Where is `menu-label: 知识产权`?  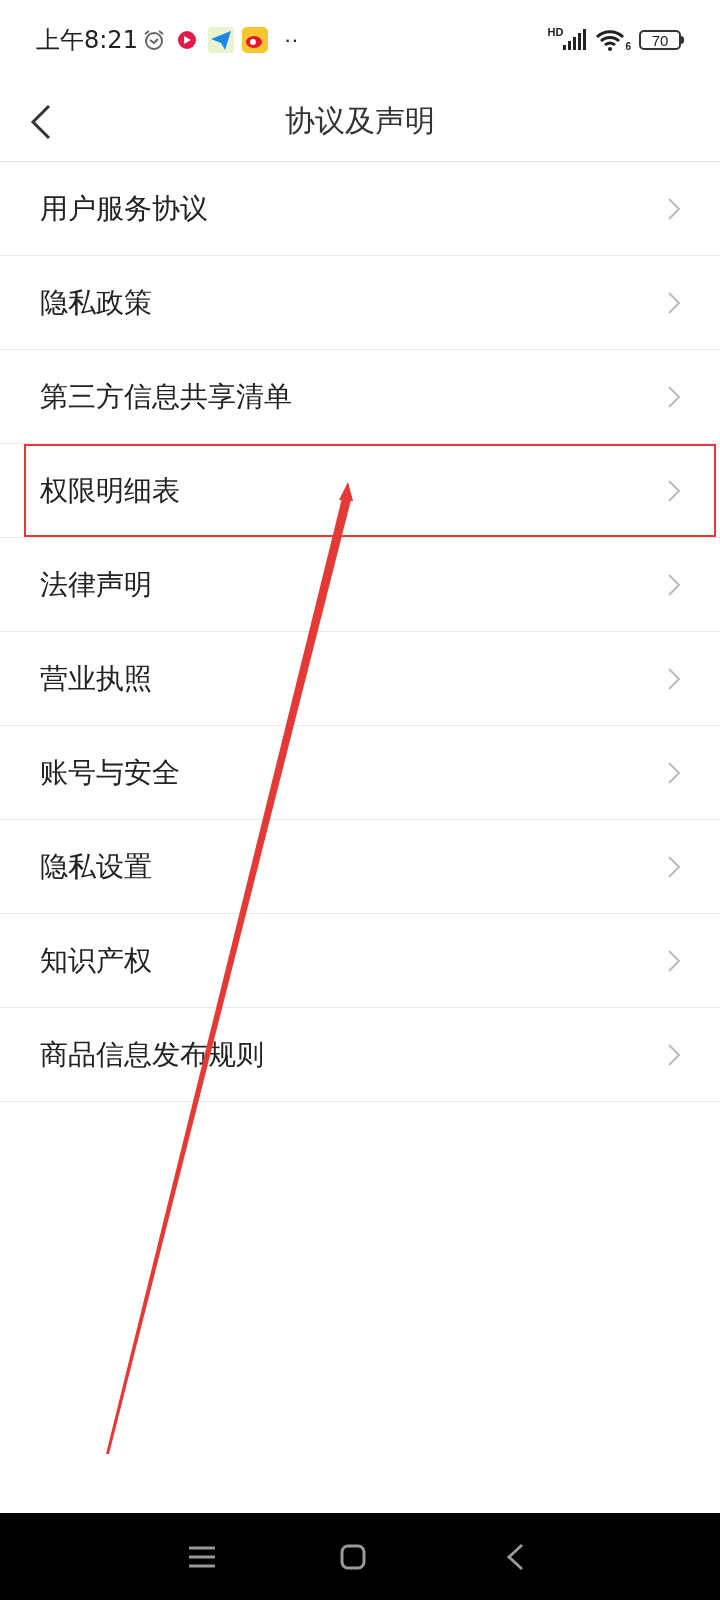
menu-label: 知识产权 is located at coordinates (96, 960).